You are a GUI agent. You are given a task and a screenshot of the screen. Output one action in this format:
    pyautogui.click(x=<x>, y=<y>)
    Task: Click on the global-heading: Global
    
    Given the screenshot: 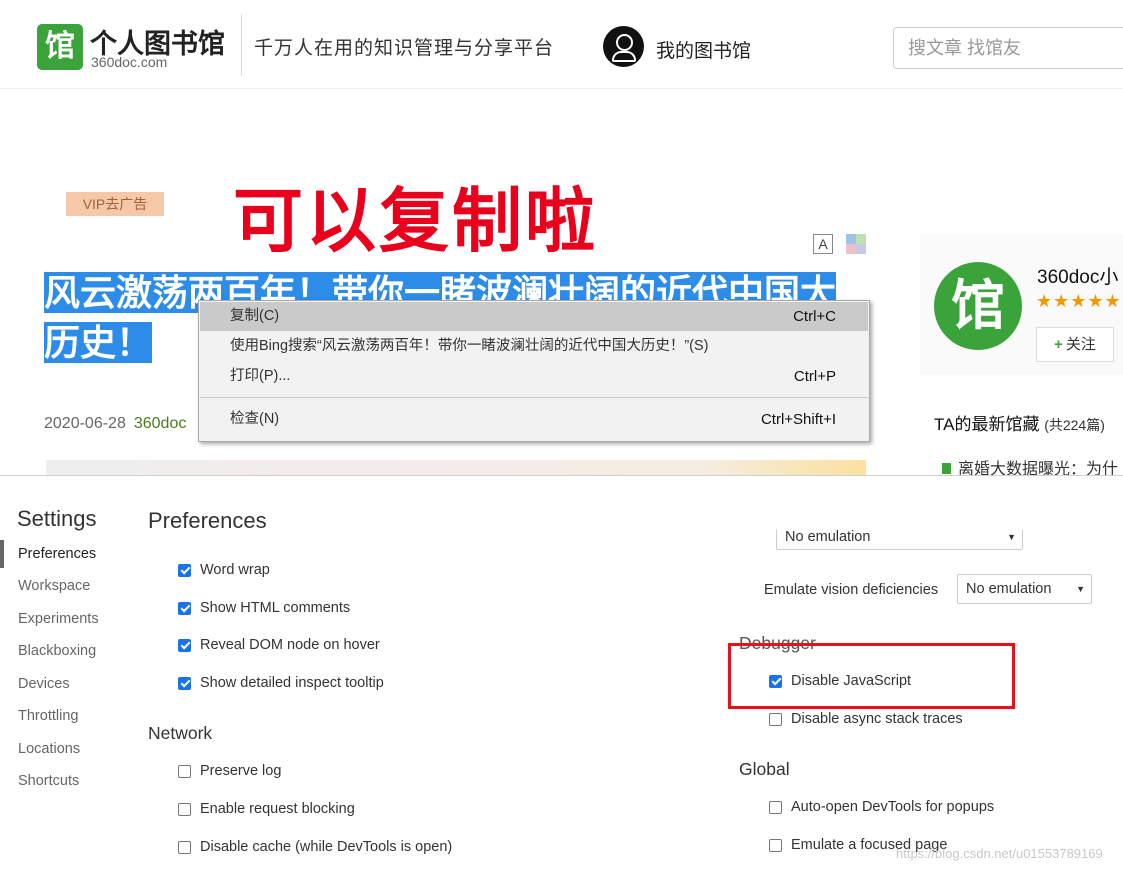 What is the action you would take?
    pyautogui.click(x=764, y=769)
    